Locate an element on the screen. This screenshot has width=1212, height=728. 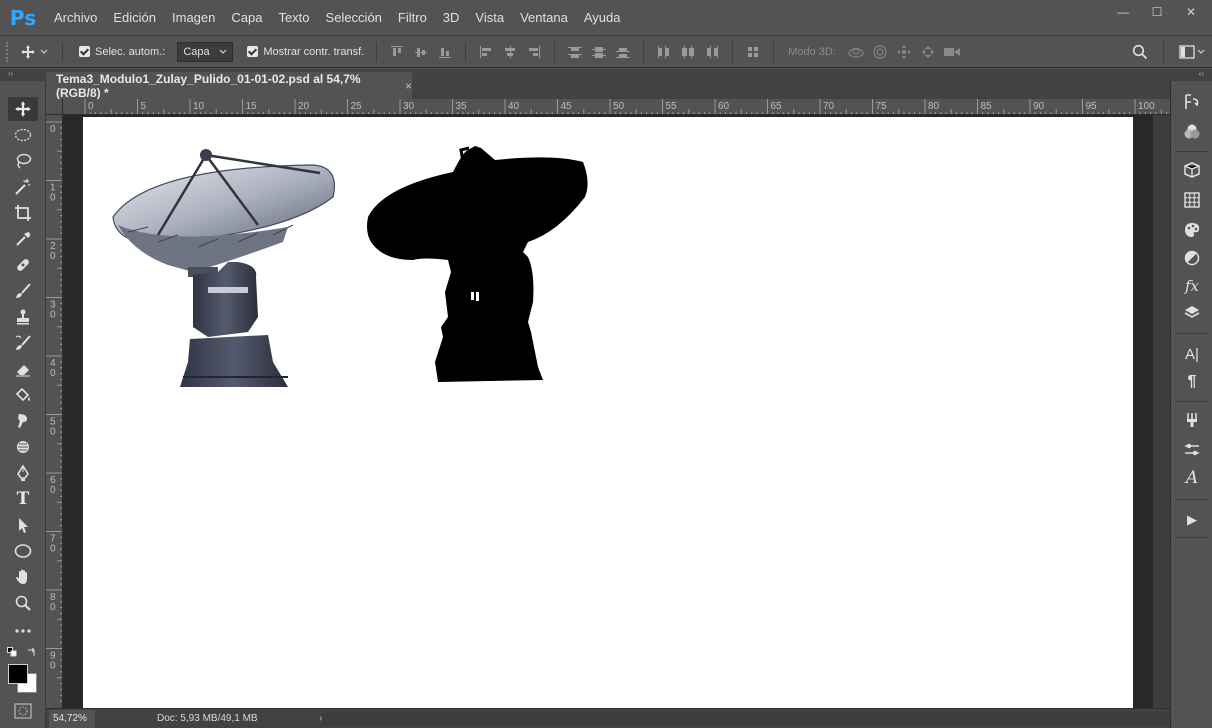
left-panel-collapse: ›› is located at coordinates (23, 75).